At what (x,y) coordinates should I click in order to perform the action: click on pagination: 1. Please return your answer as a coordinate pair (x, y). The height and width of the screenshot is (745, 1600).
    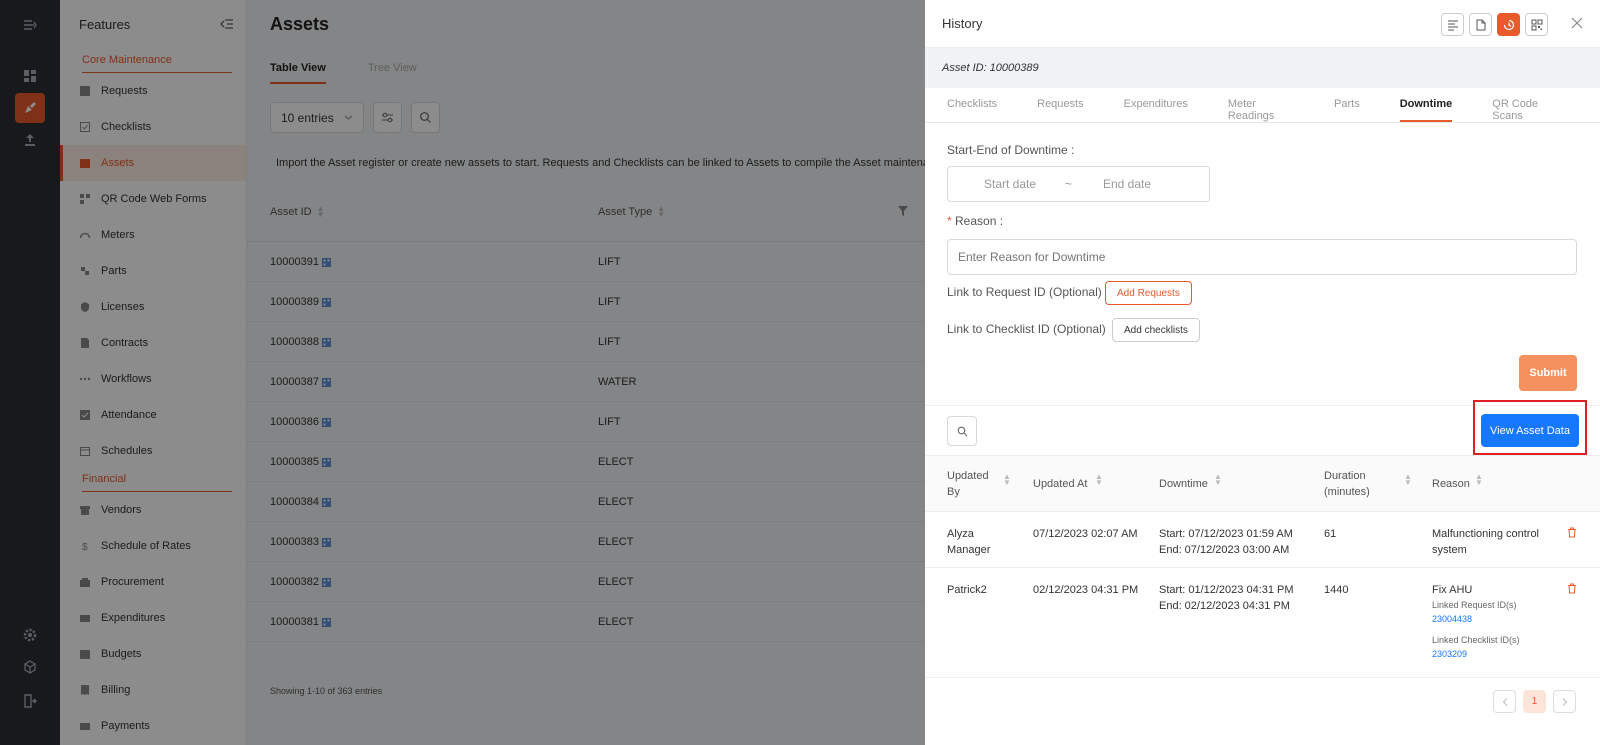
    Looking at the image, I should click on (1262, 705).